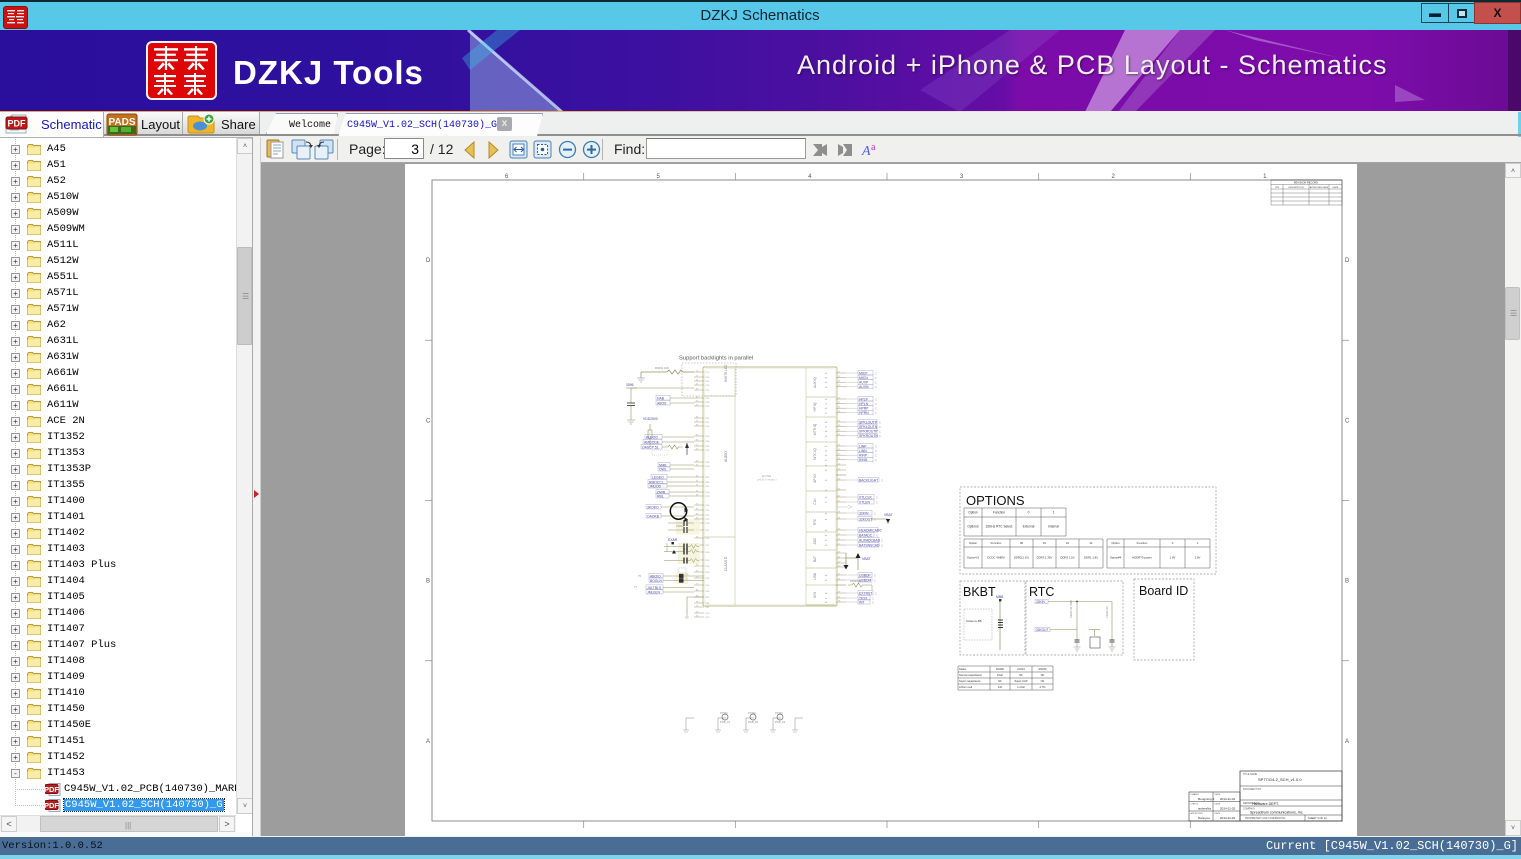  I want to click on svg-text: andersNa, so click(1204, 809).